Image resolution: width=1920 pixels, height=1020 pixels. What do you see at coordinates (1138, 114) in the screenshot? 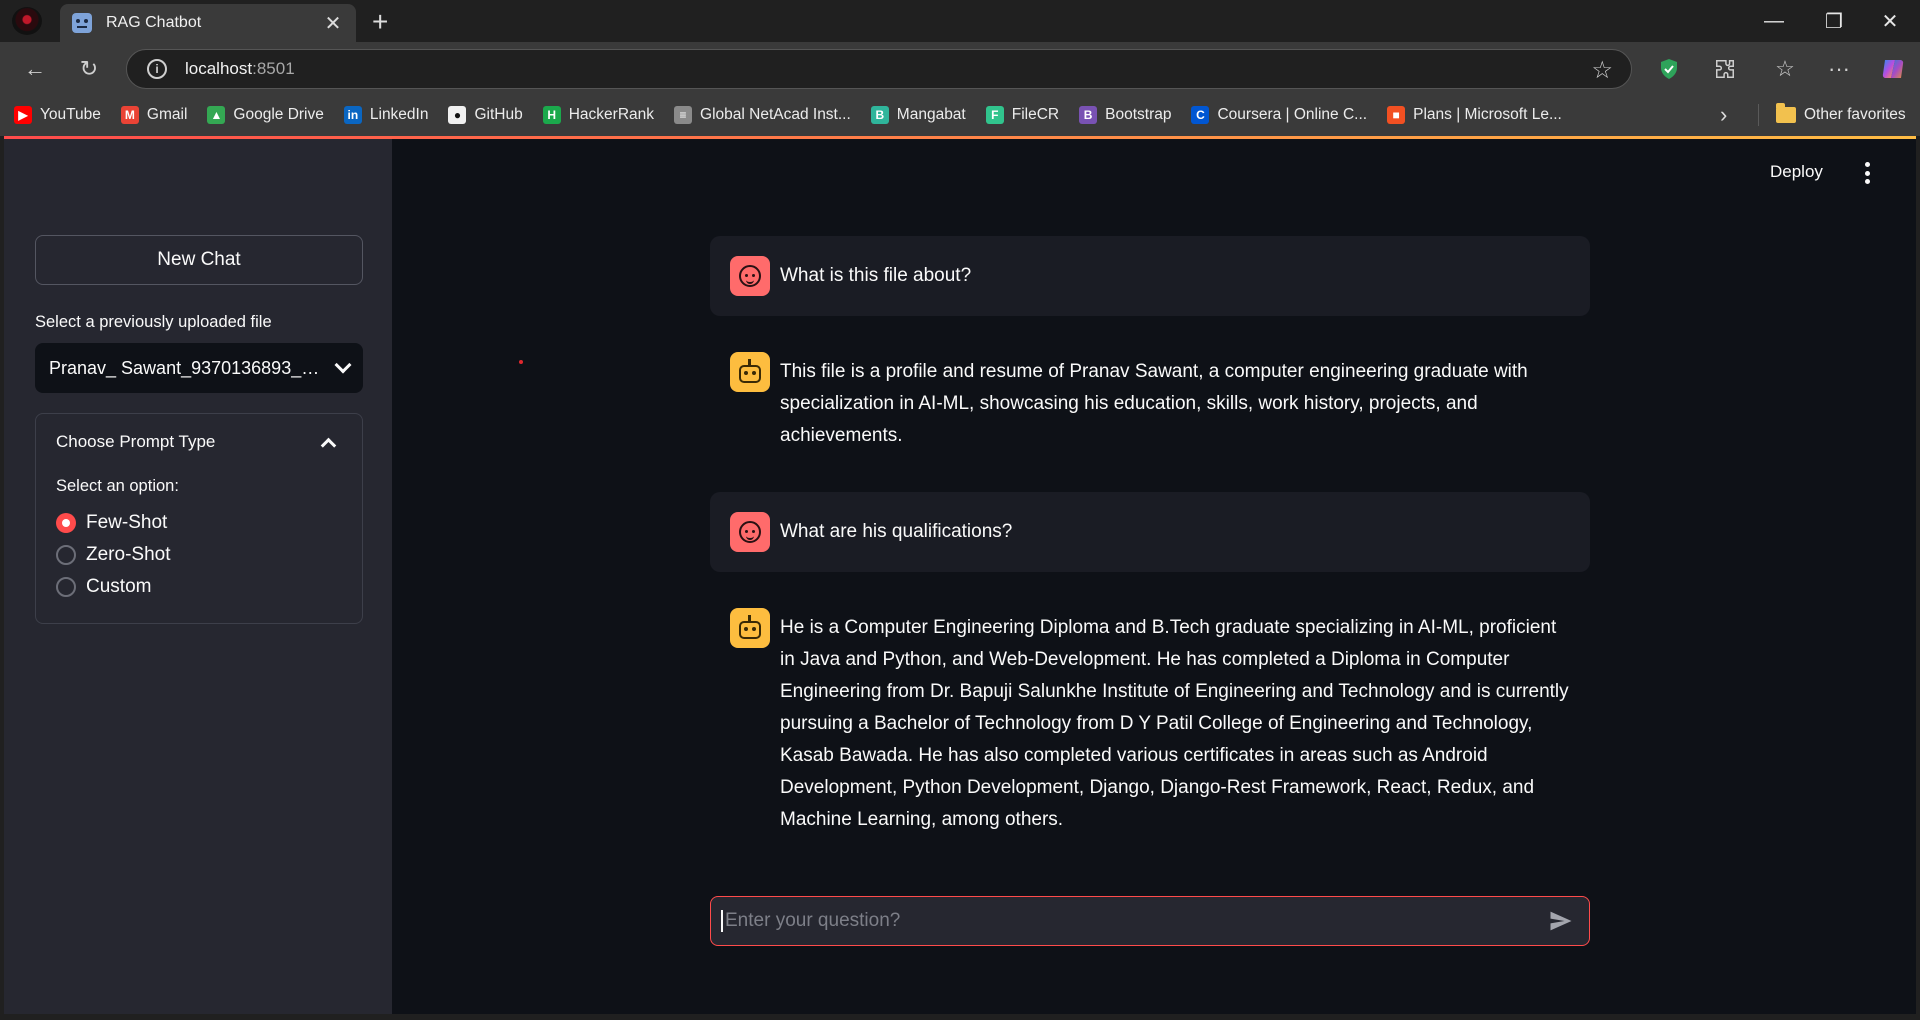
I see `bookmark-label: Bootstrap` at bounding box center [1138, 114].